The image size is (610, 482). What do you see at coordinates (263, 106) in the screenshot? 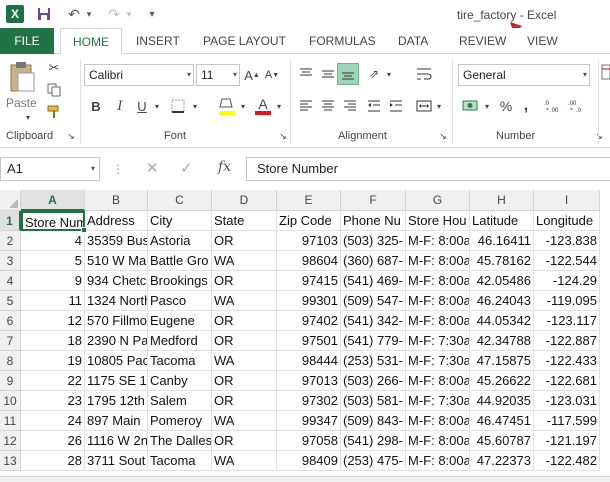
I see `font-color-icon: A` at bounding box center [263, 106].